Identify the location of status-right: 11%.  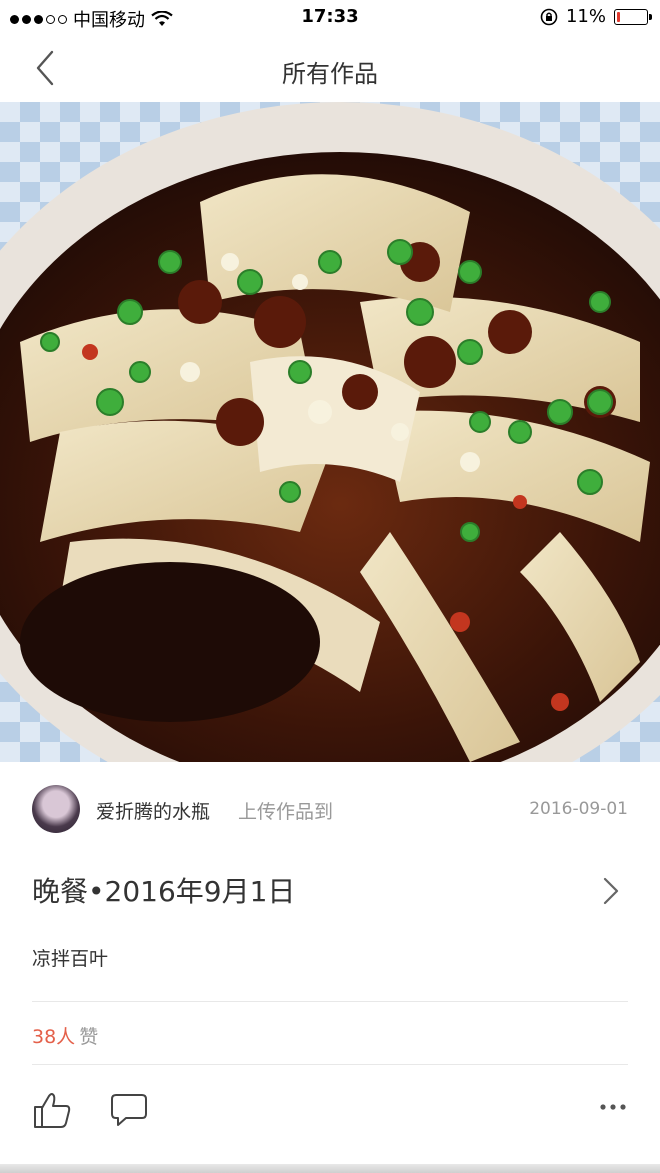
(596, 16).